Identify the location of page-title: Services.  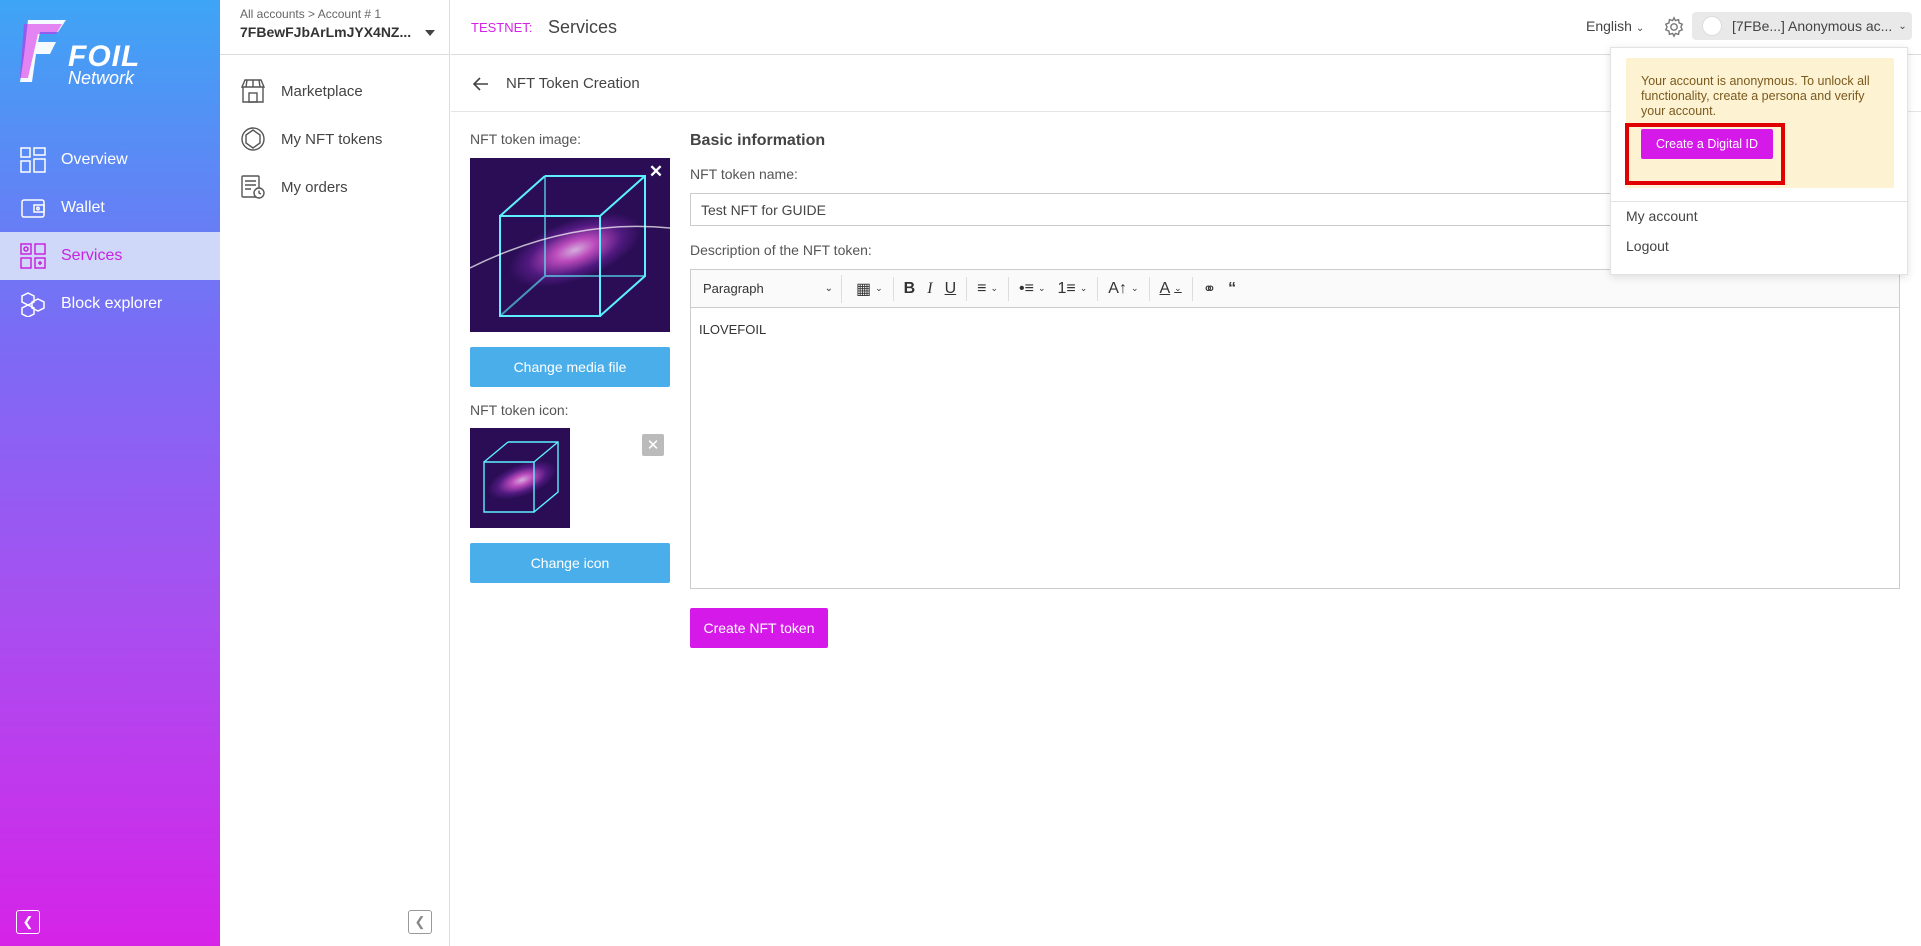
(583, 27).